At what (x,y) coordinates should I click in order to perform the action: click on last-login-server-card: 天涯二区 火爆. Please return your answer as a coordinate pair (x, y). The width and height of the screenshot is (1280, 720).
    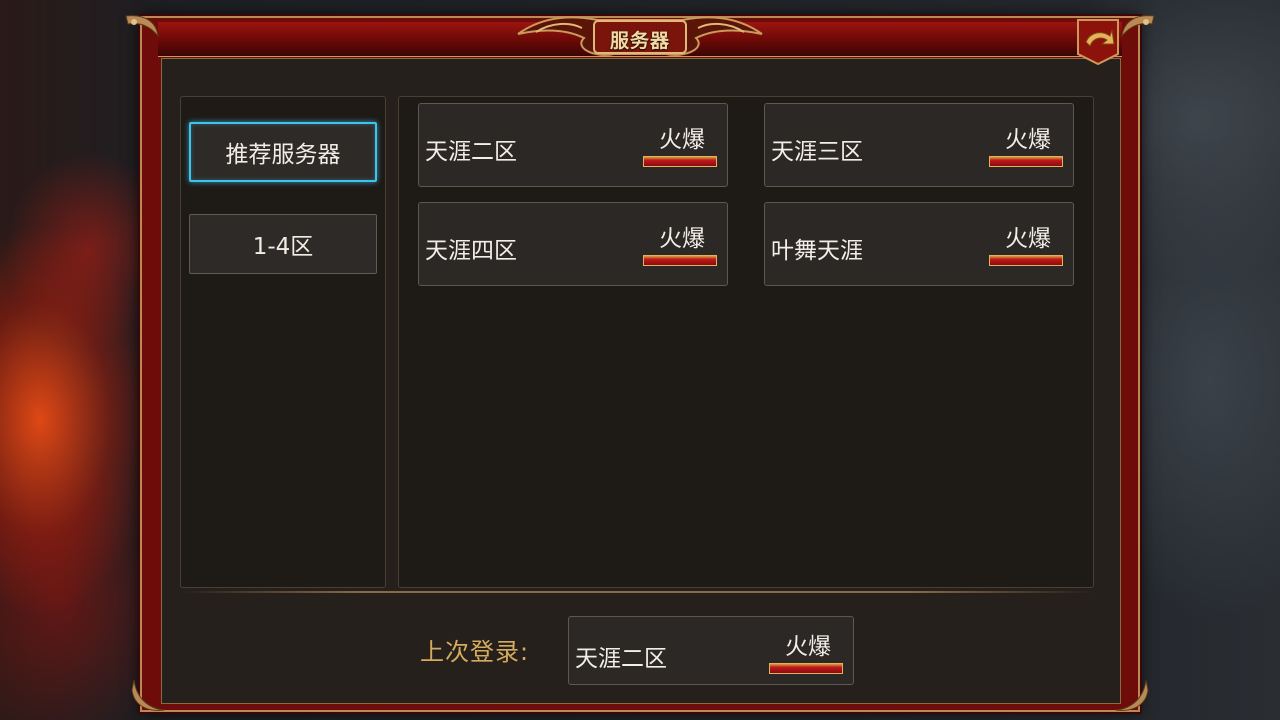
    Looking at the image, I should click on (711, 650).